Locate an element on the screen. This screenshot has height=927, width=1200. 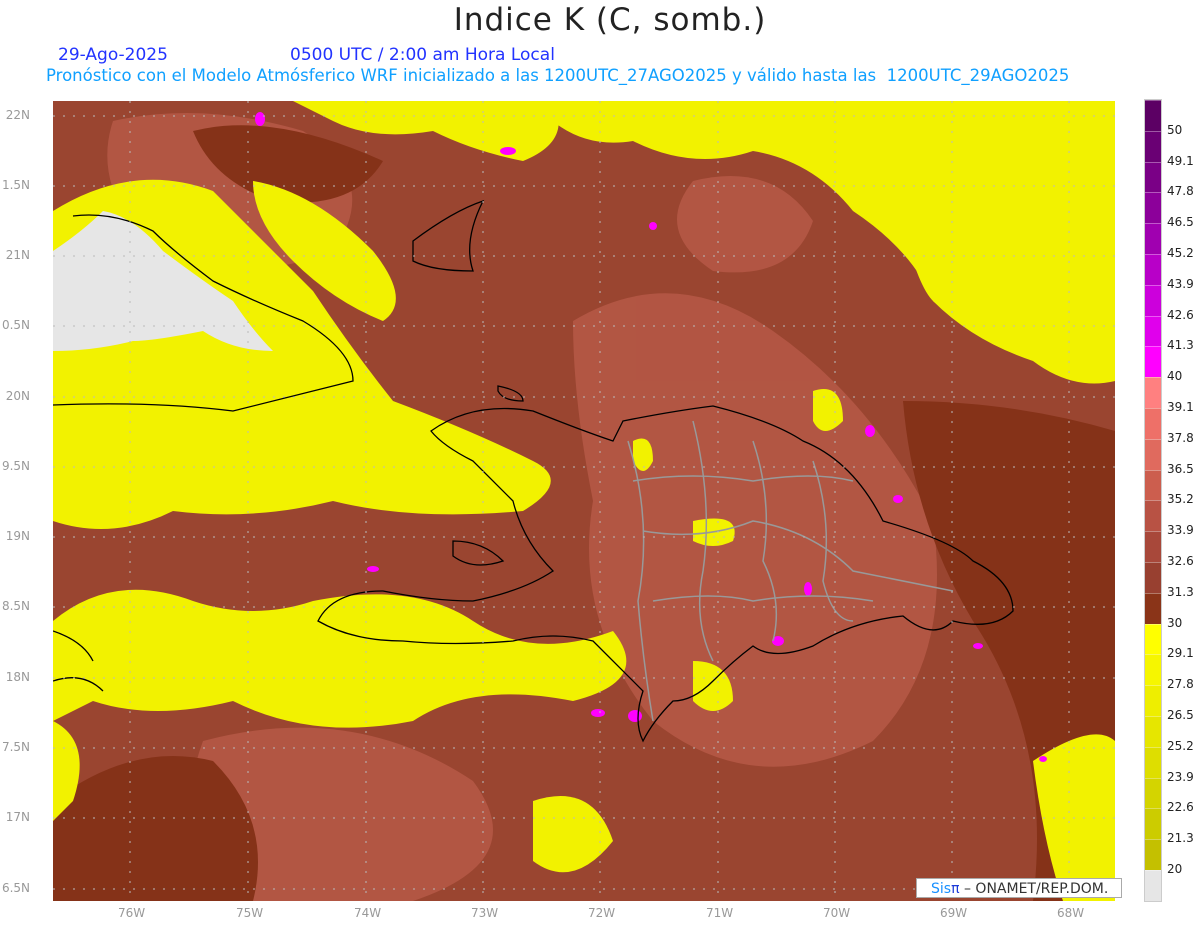
colorbar-label: 32.6 is located at coordinates (1180, 561).